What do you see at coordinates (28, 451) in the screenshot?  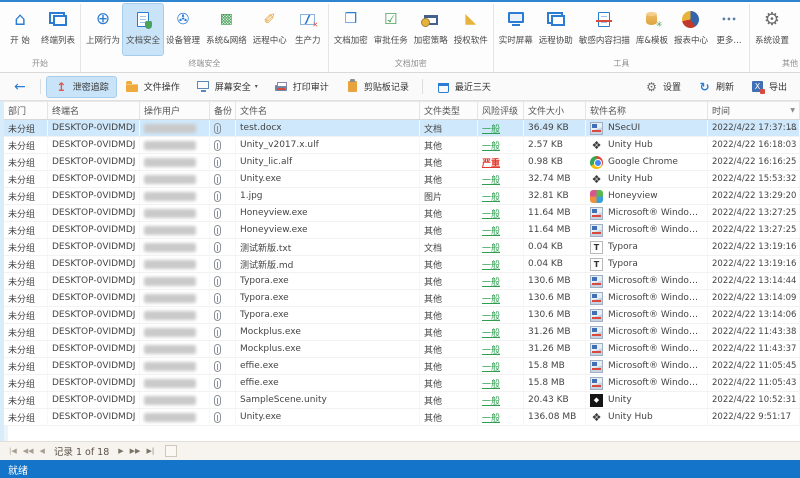 I see `pager-prev-button: ◀◀` at bounding box center [28, 451].